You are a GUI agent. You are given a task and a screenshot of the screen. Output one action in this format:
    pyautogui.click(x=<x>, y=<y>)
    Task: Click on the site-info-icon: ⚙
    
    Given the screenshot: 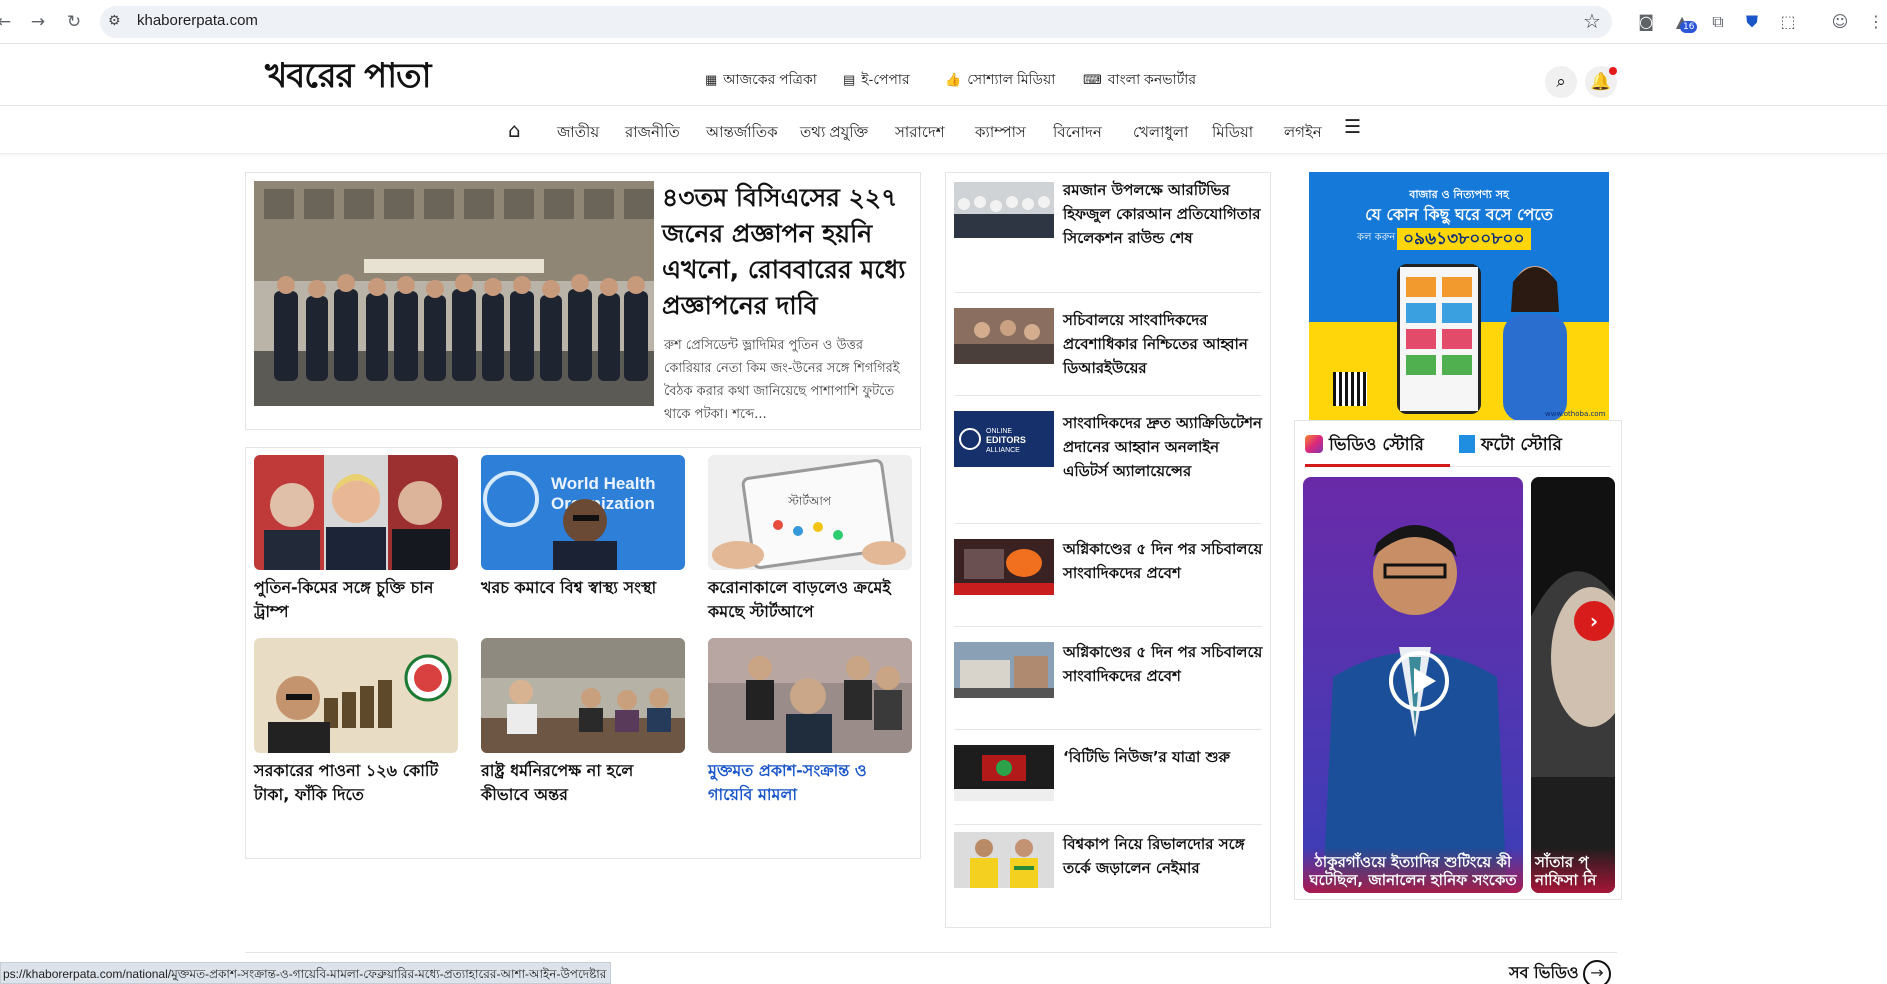 What is the action you would take?
    pyautogui.click(x=114, y=21)
    